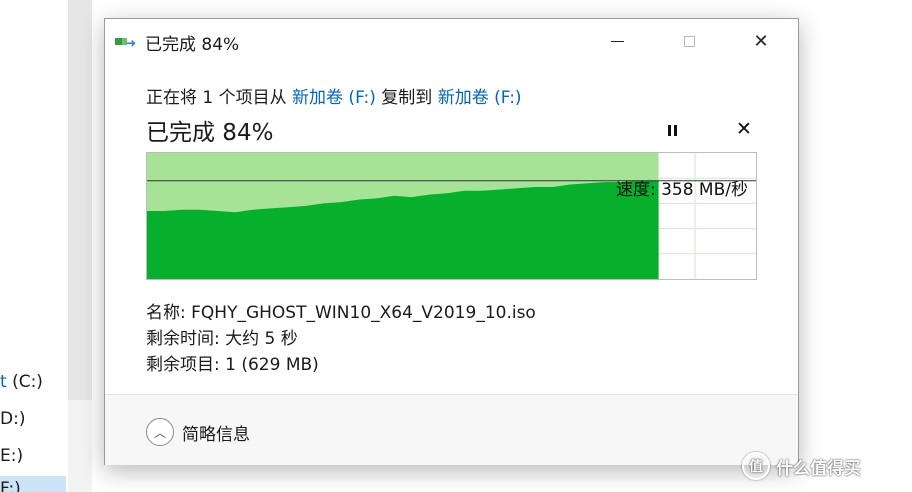 Image resolution: width=912 pixels, height=492 pixels. What do you see at coordinates (672, 130) in the screenshot?
I see `pause-button` at bounding box center [672, 130].